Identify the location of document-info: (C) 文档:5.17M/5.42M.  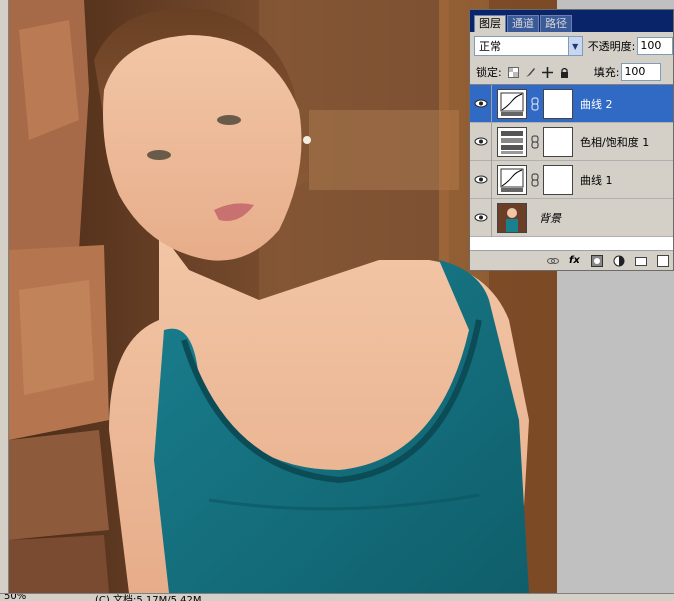
(148, 598).